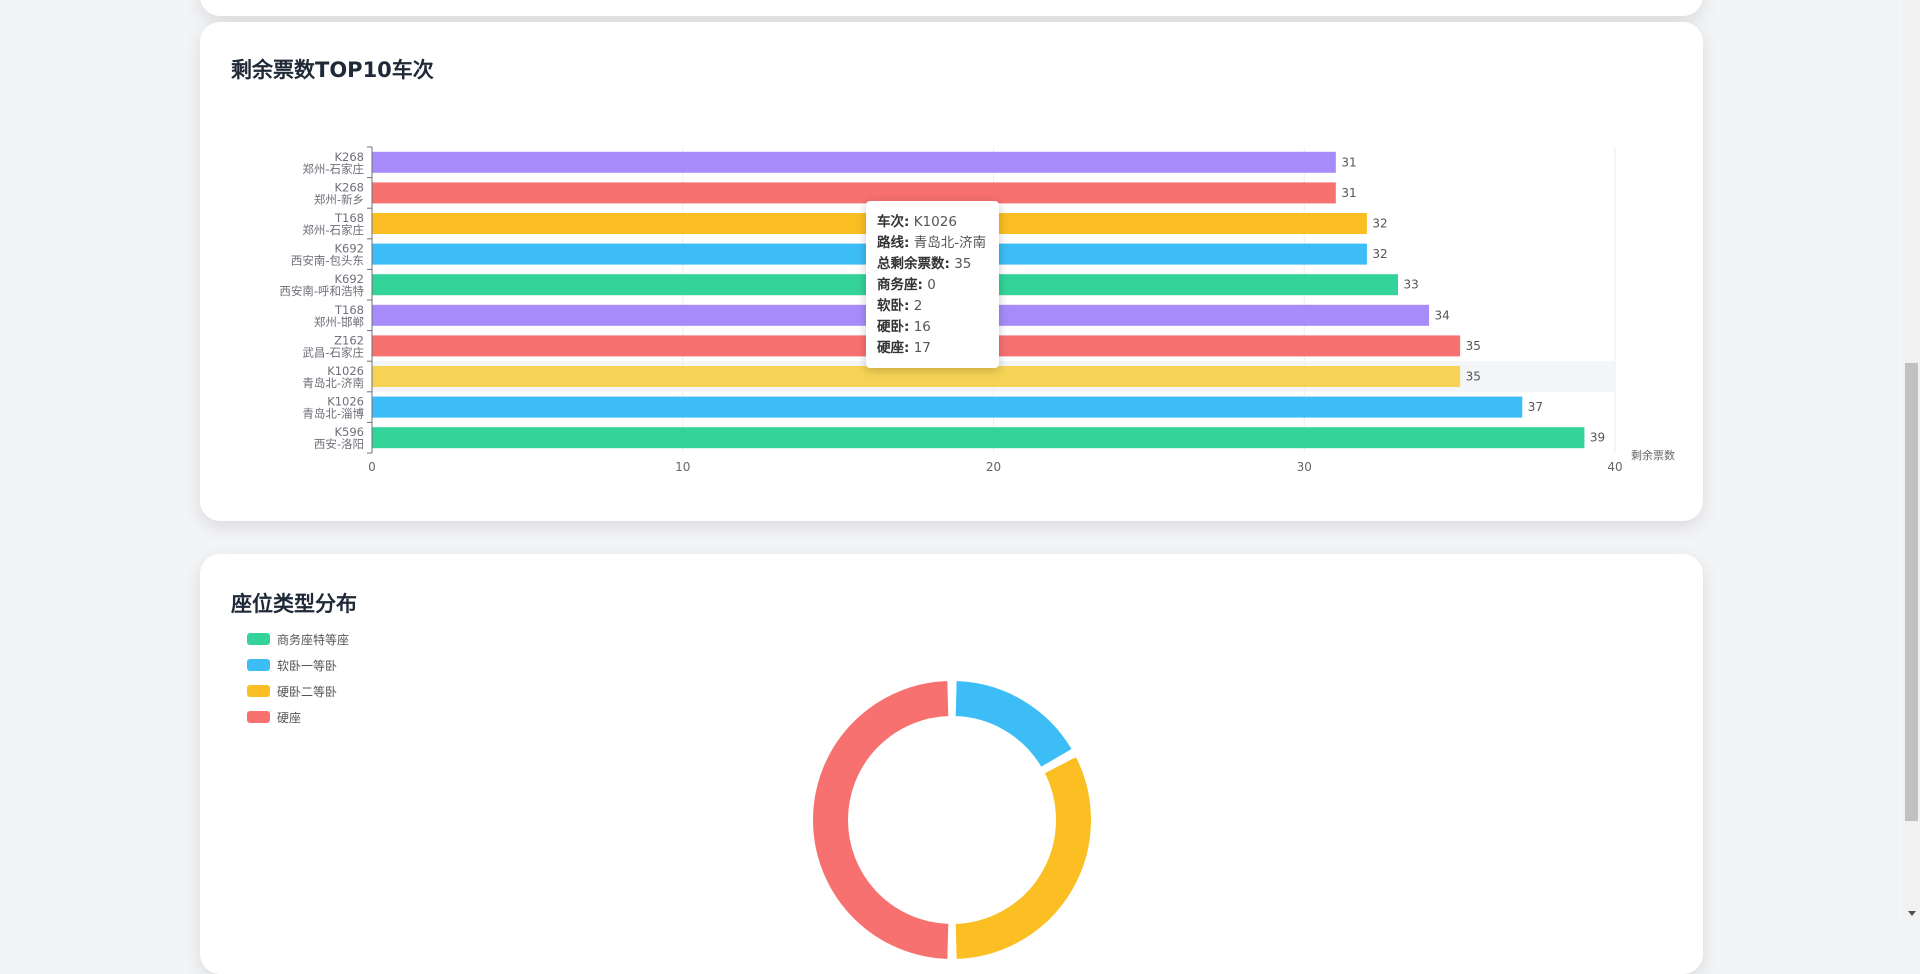 This screenshot has width=1920, height=974. Describe the element at coordinates (951, 8) in the screenshot. I see `previous-card` at that location.